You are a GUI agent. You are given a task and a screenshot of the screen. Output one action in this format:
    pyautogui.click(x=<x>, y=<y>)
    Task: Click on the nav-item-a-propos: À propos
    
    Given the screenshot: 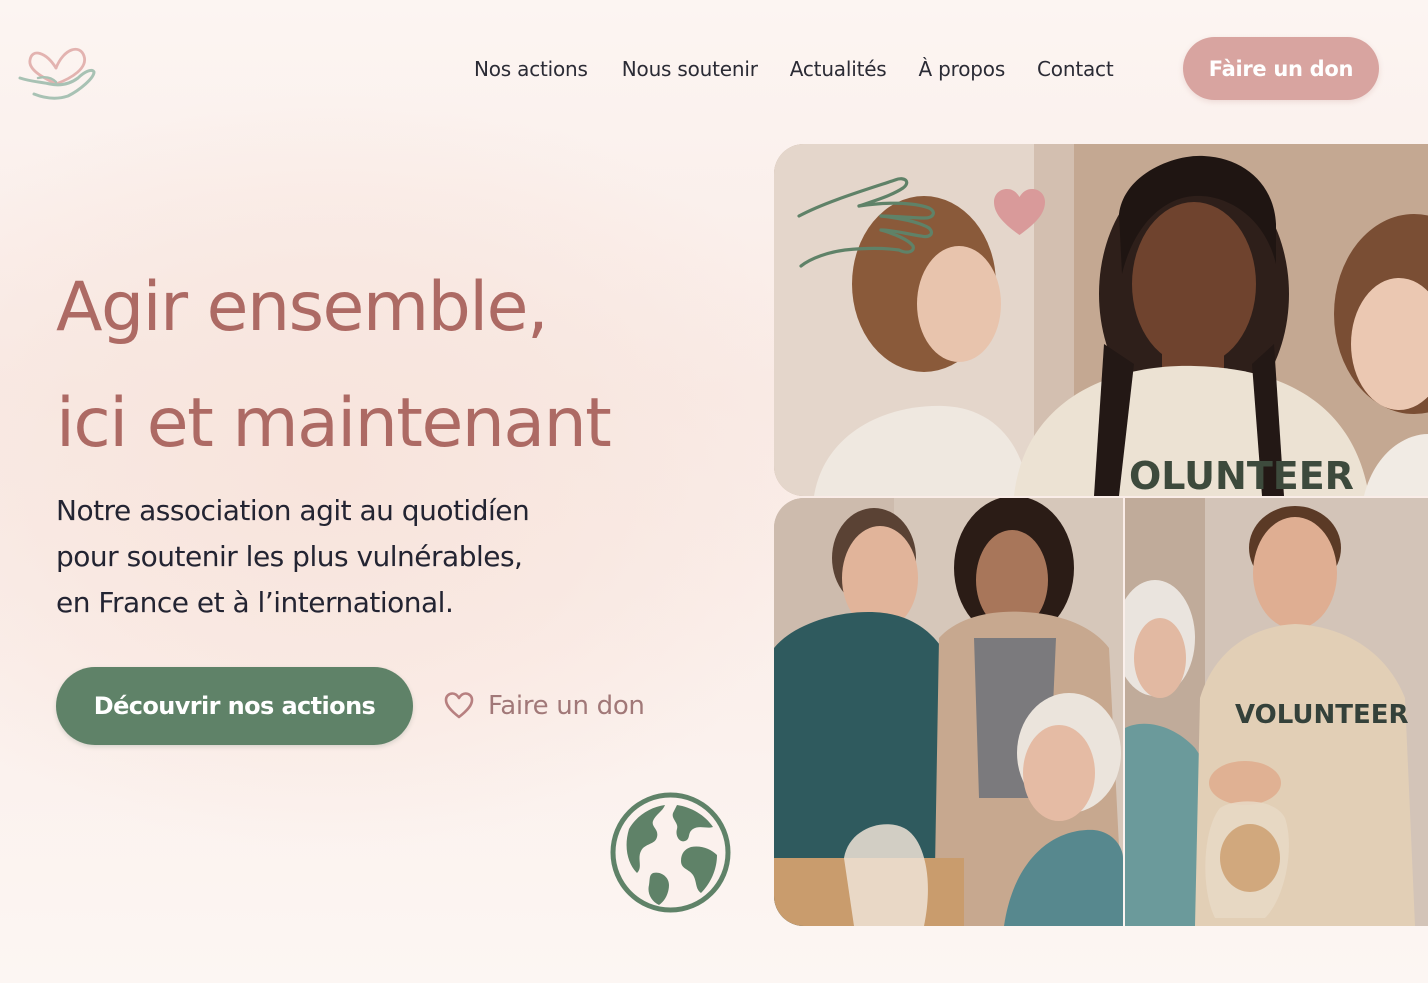 What is the action you would take?
    pyautogui.click(x=962, y=69)
    